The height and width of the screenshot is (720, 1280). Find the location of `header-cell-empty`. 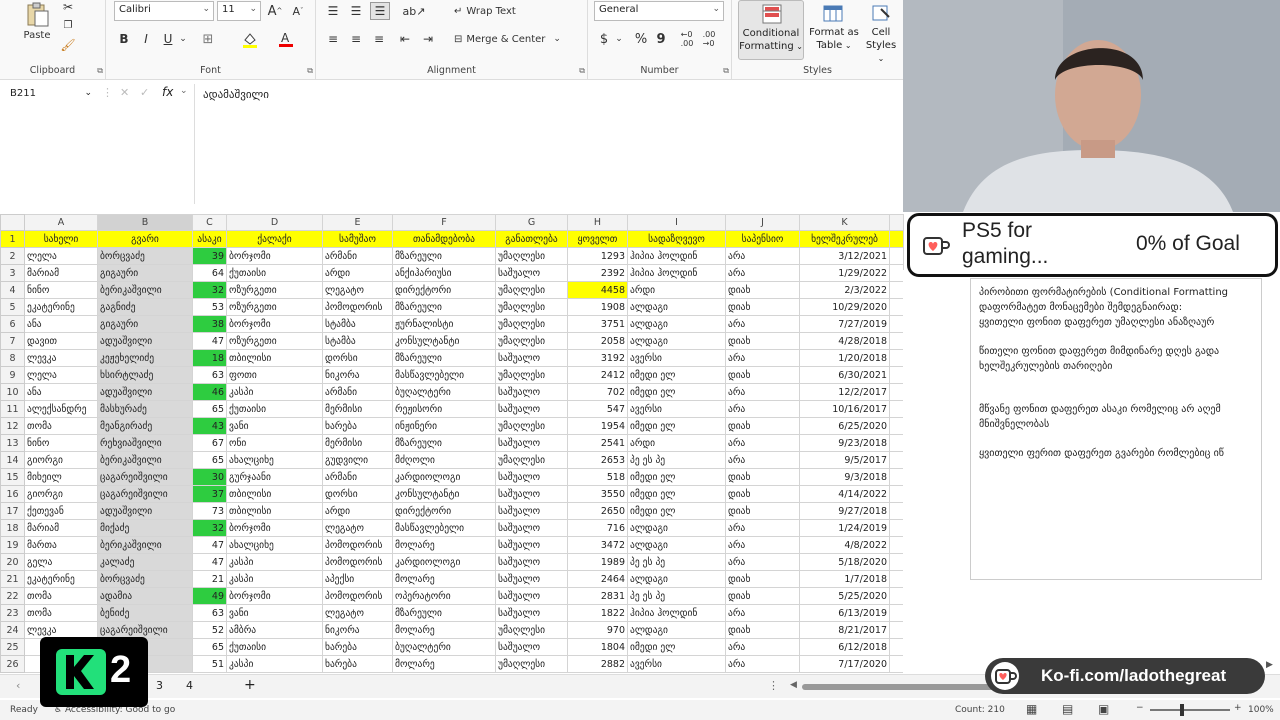

header-cell-empty is located at coordinates (896, 239).